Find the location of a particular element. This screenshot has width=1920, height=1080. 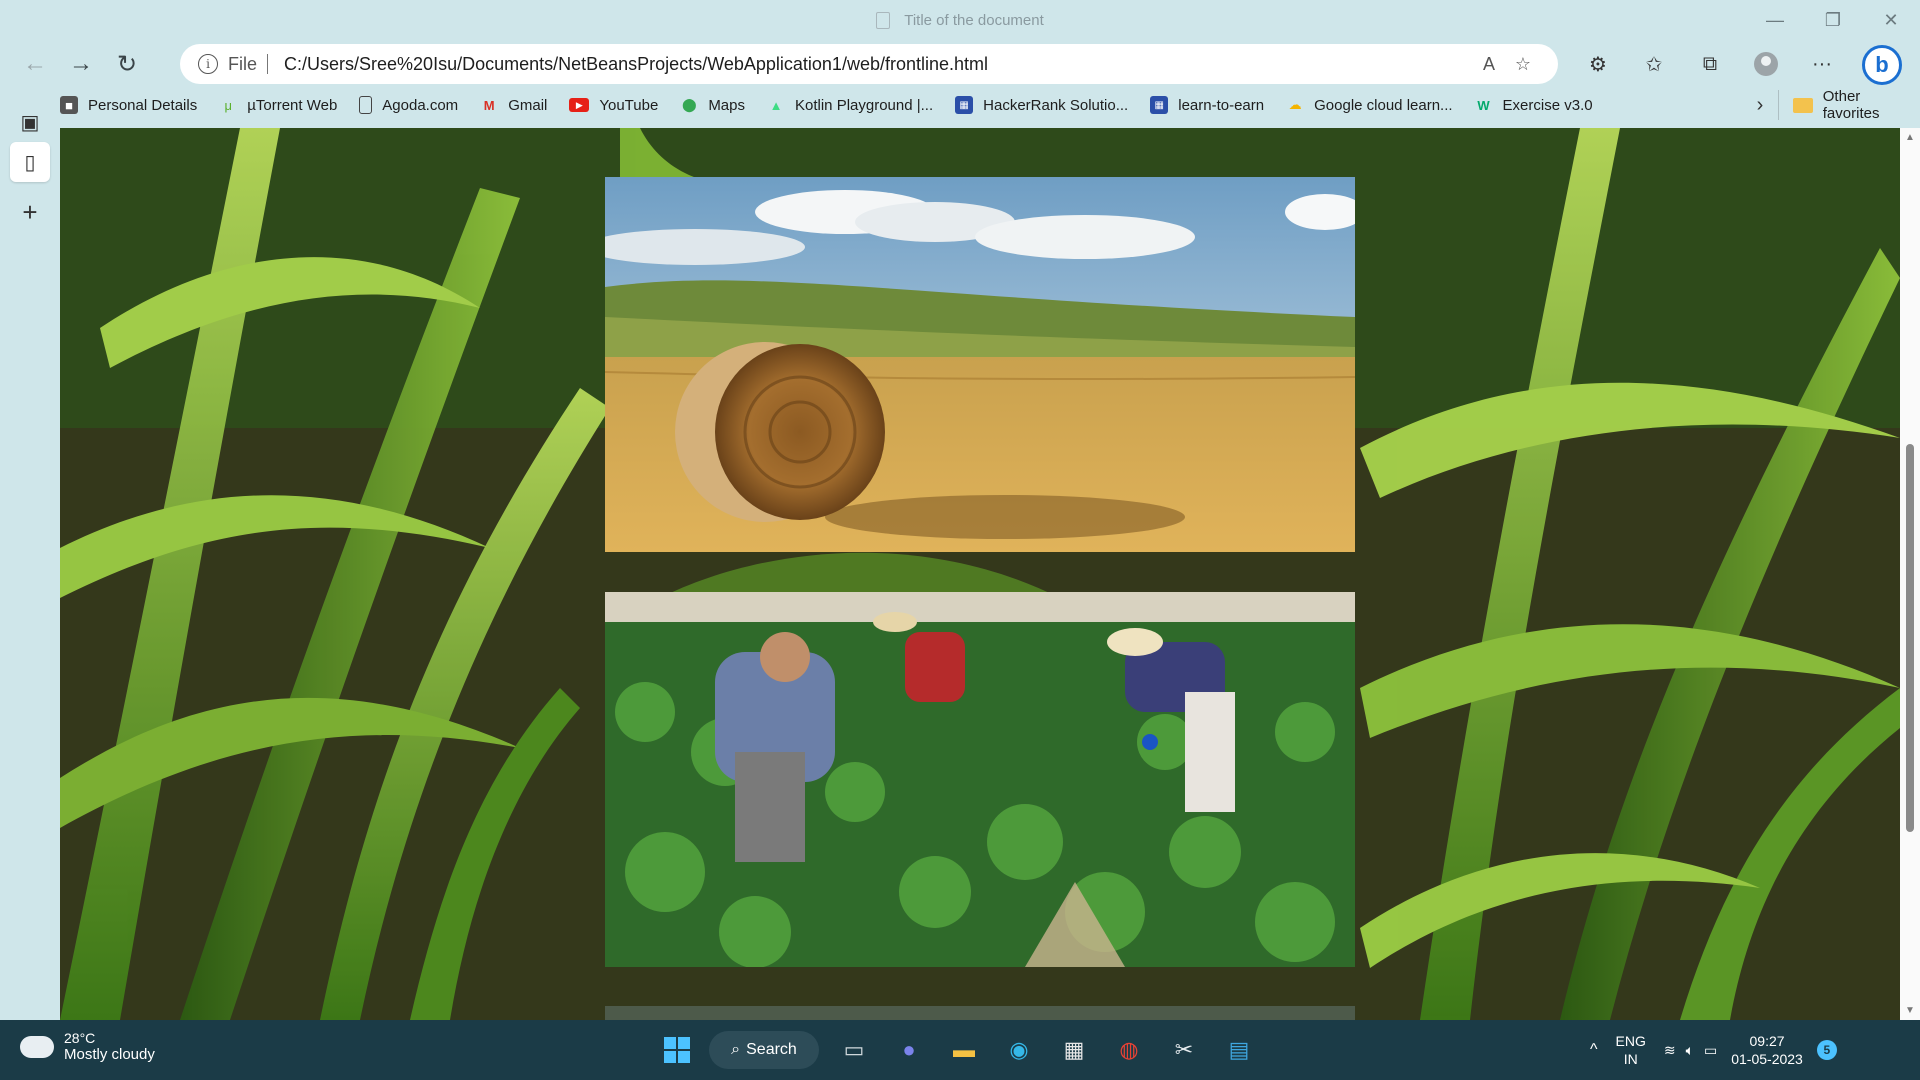

avatar is located at coordinates (1766, 64).